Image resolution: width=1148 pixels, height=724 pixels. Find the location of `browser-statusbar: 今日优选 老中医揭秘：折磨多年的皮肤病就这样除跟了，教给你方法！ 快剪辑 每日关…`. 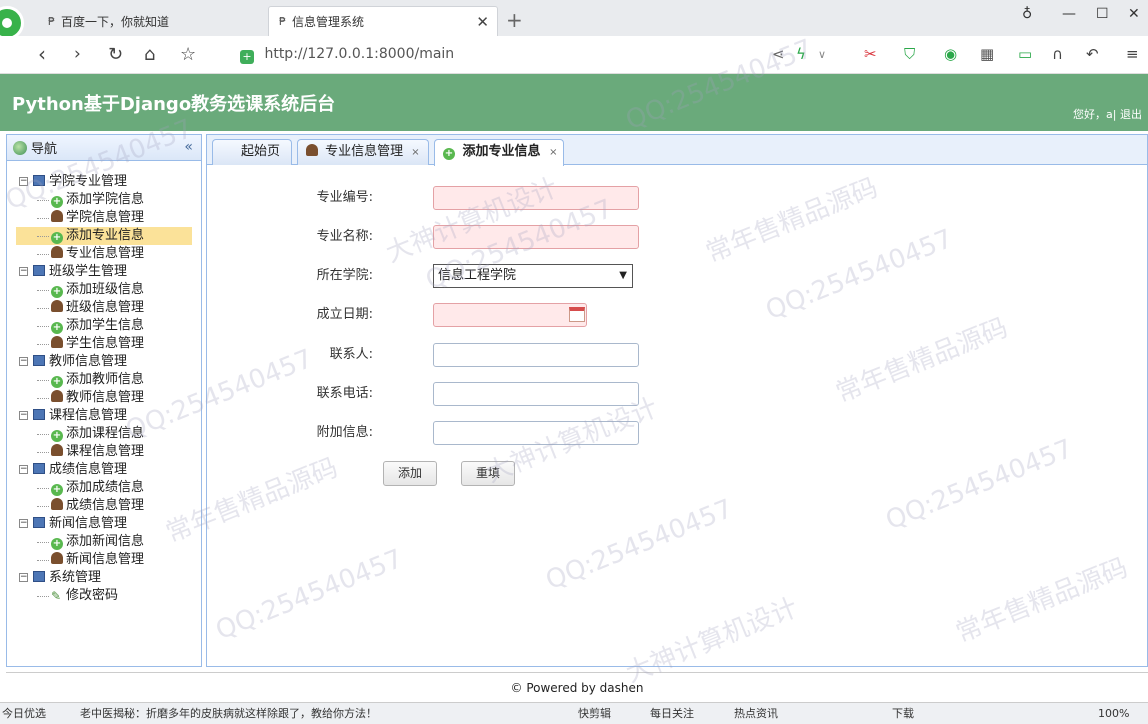

browser-statusbar: 今日优选 老中医揭秘：折磨多年的皮肤病就这样除跟了，教给你方法！ 快剪辑 每日关… is located at coordinates (574, 713).